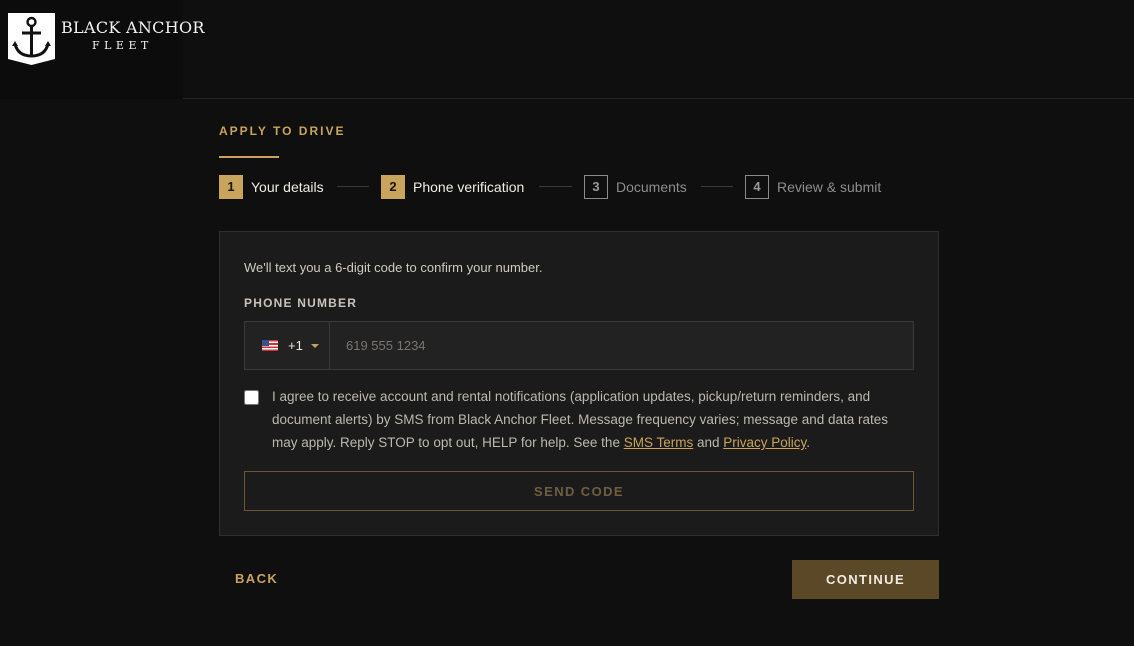 The height and width of the screenshot is (646, 1134). What do you see at coordinates (579, 491) in the screenshot?
I see `send-code-button: SEND CODE` at bounding box center [579, 491].